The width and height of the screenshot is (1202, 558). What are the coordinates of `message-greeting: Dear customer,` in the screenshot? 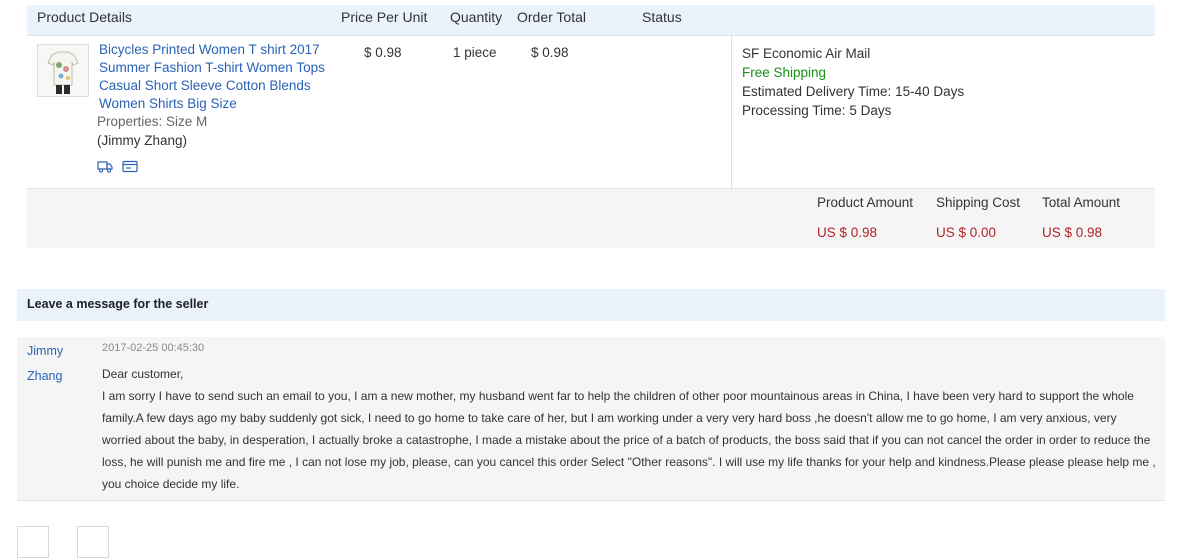 It's located at (143, 374).